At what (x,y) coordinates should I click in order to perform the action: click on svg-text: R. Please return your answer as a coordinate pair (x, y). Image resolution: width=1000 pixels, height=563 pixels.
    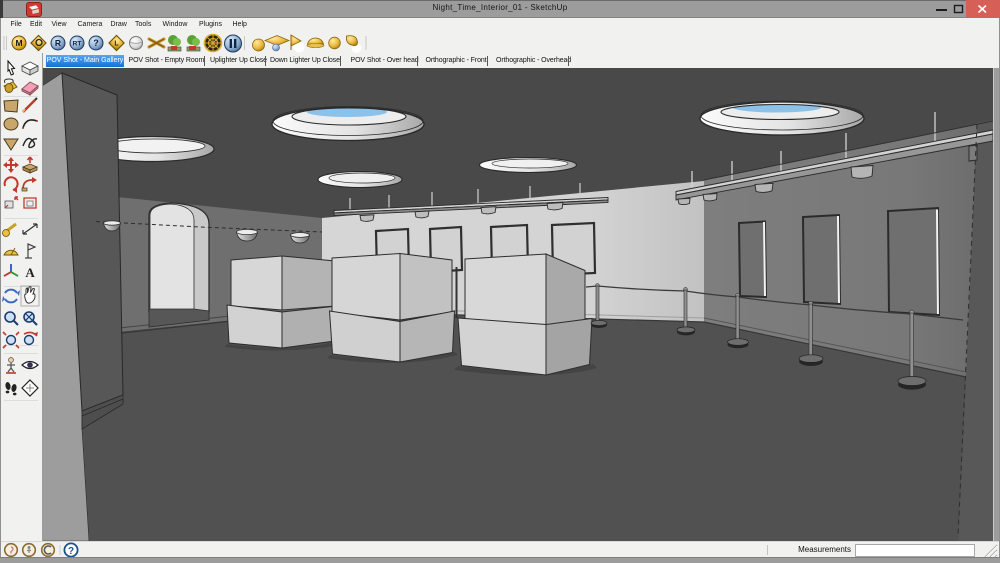
    Looking at the image, I should click on (58, 43).